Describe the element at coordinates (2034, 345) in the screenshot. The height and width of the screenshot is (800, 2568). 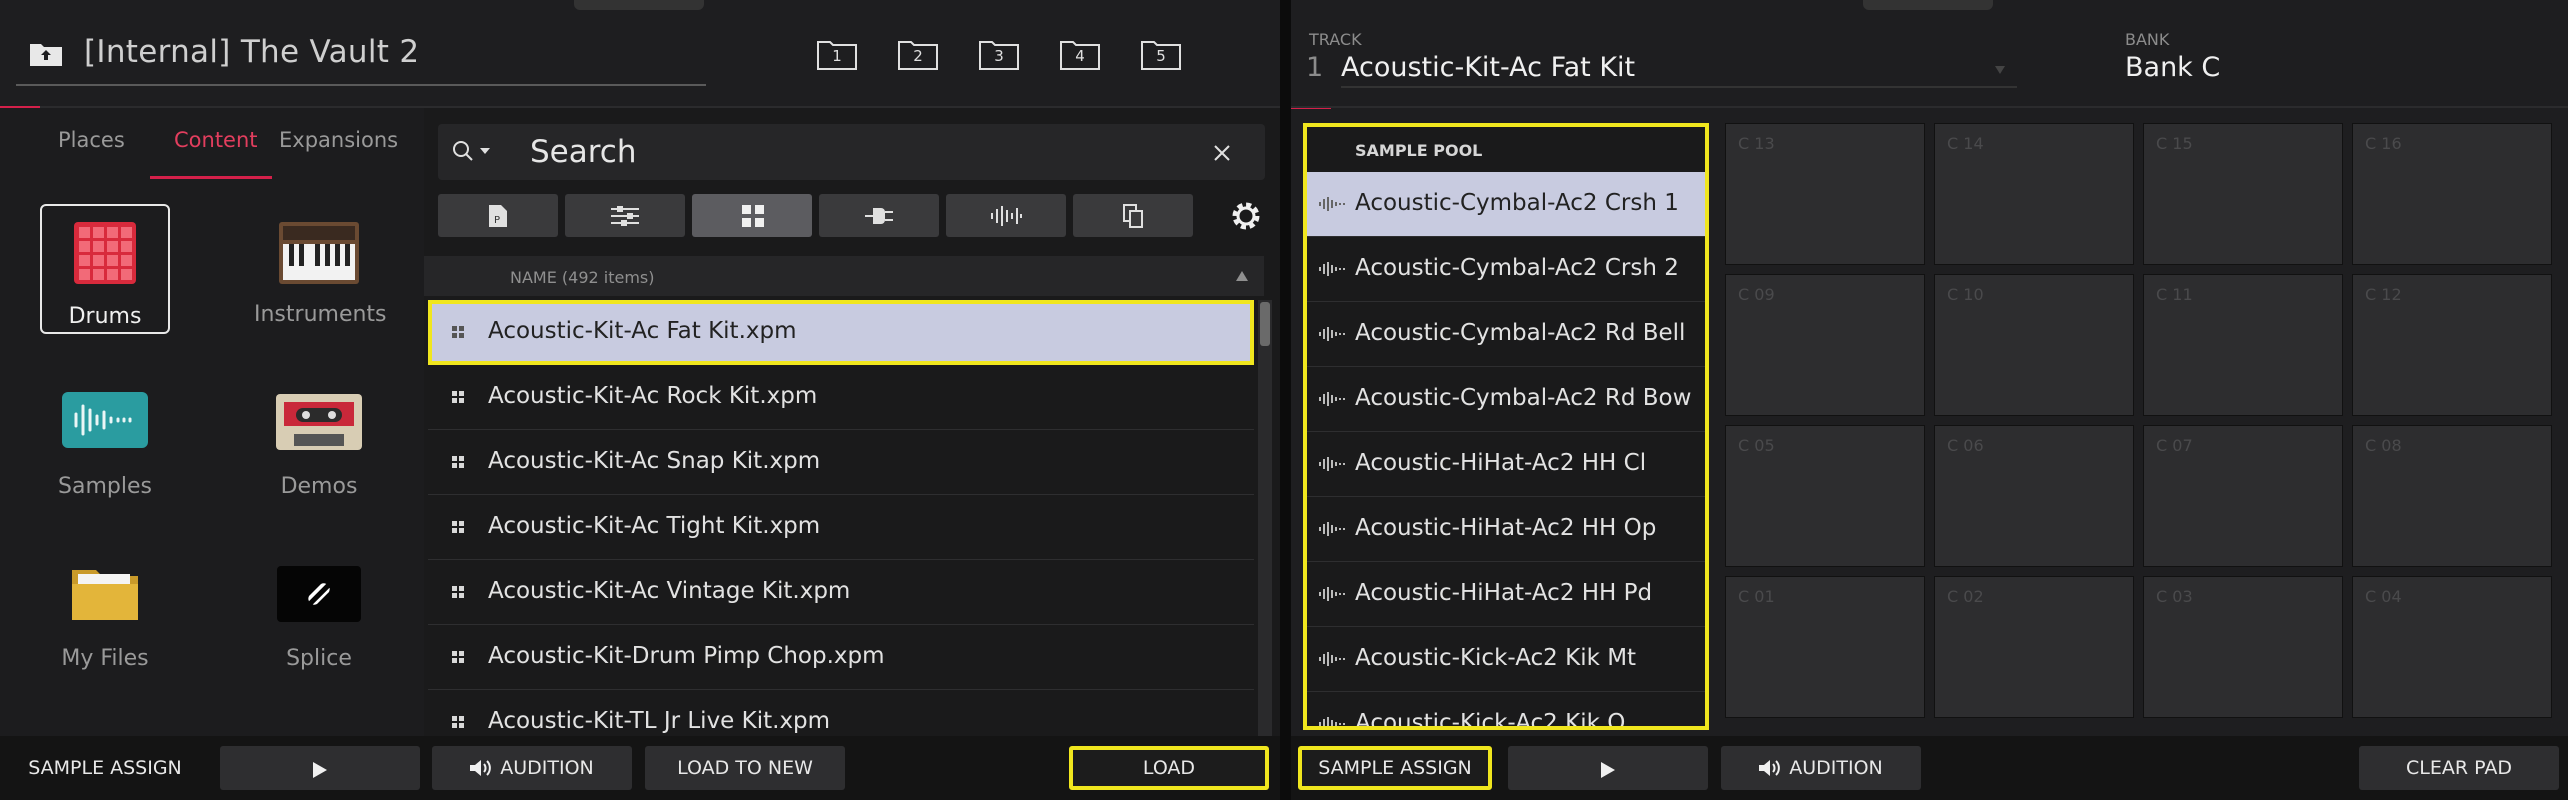
I see `pad-c10: C 10` at that location.